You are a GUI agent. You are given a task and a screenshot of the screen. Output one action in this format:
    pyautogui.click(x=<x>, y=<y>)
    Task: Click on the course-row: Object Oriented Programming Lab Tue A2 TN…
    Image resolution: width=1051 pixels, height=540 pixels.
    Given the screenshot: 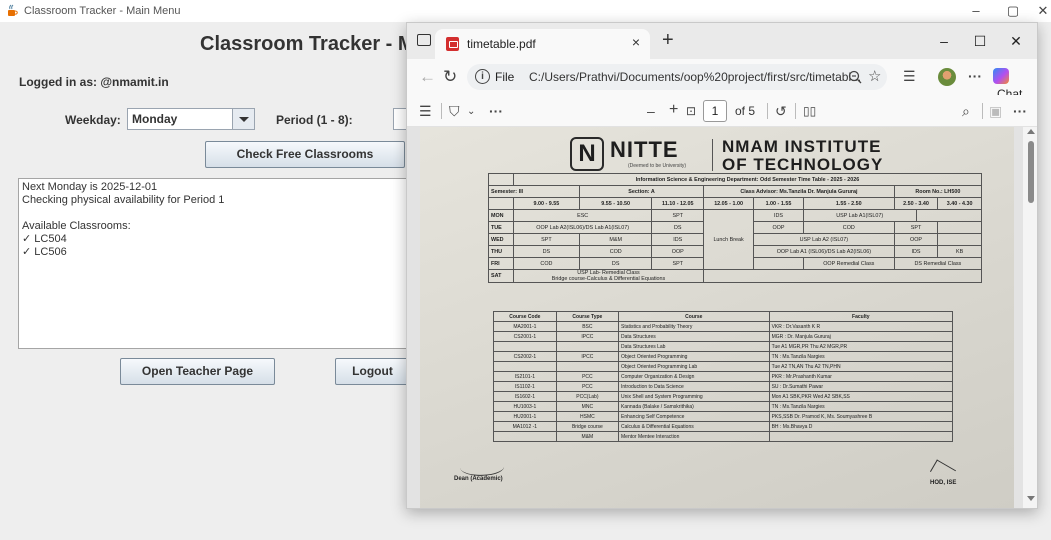 What is the action you would take?
    pyautogui.click(x=723, y=366)
    